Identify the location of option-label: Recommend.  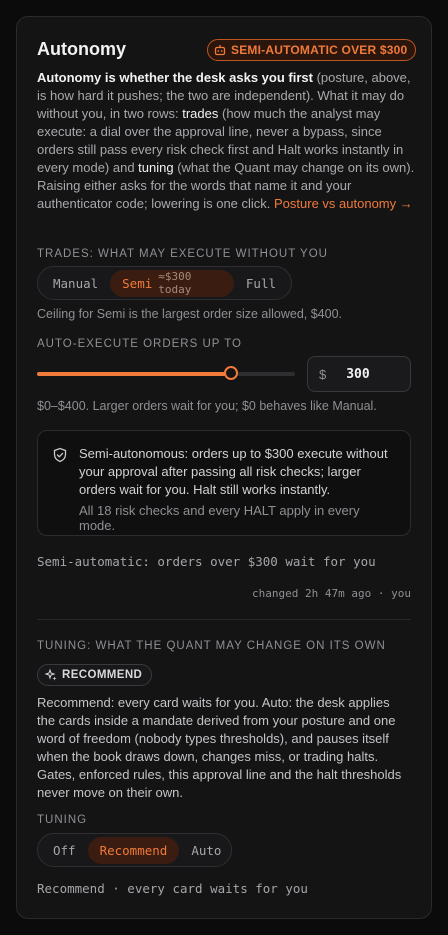
(133, 850).